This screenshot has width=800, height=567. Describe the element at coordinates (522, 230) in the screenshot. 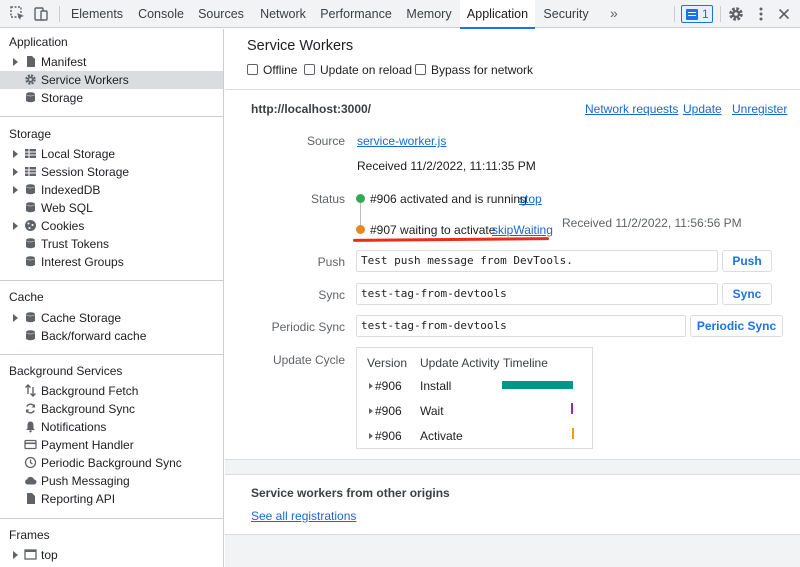

I see `skip-waiting-link: skipWaiting` at that location.